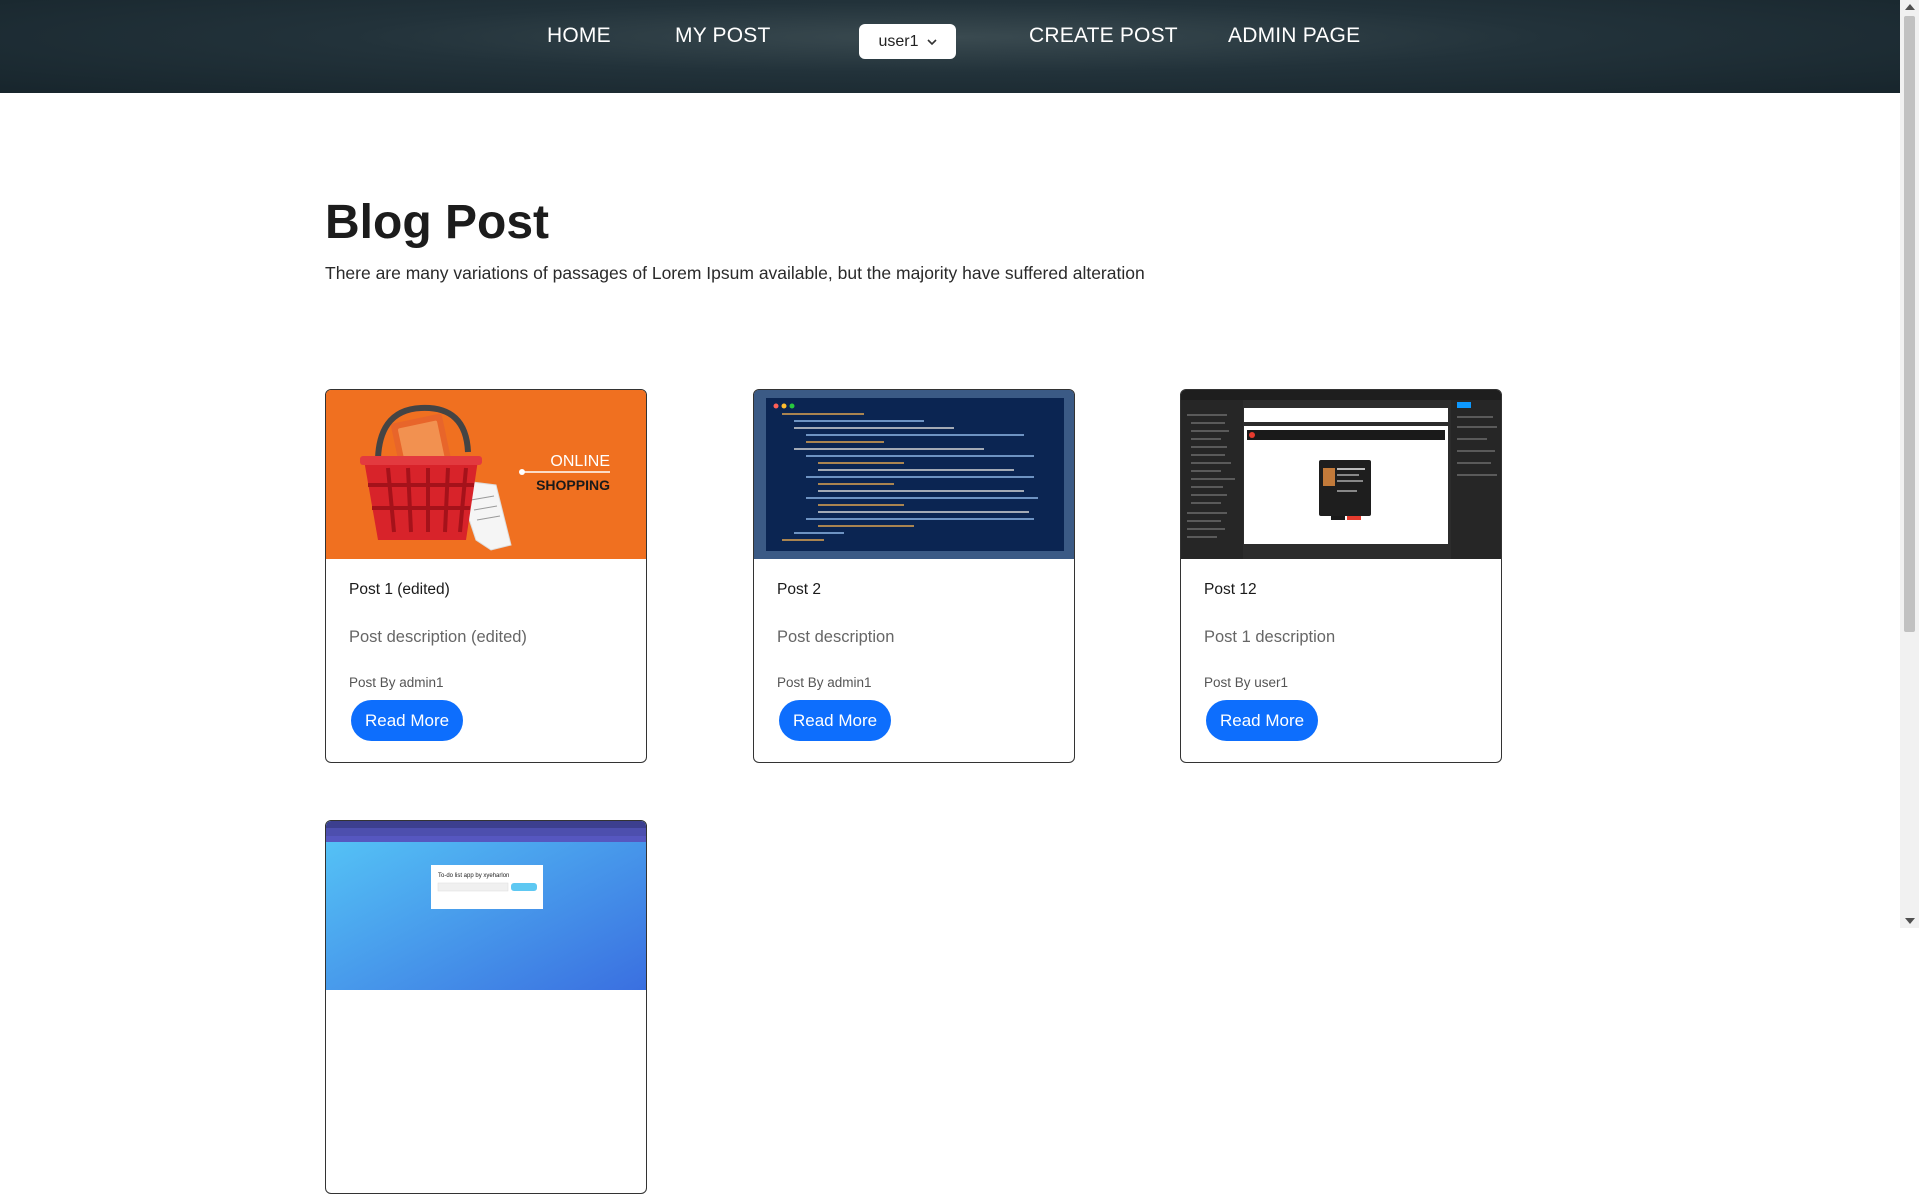 Image resolution: width=1919 pixels, height=1194 pixels. Describe the element at coordinates (931, 41) in the screenshot. I see `chevron-down-icon` at that location.